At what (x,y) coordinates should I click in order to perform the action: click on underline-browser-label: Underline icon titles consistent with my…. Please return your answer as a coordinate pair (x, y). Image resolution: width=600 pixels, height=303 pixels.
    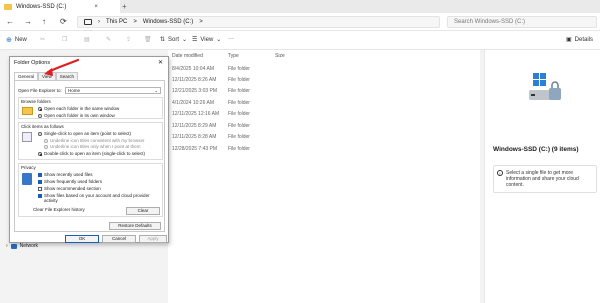
    Looking at the image, I should click on (97, 140).